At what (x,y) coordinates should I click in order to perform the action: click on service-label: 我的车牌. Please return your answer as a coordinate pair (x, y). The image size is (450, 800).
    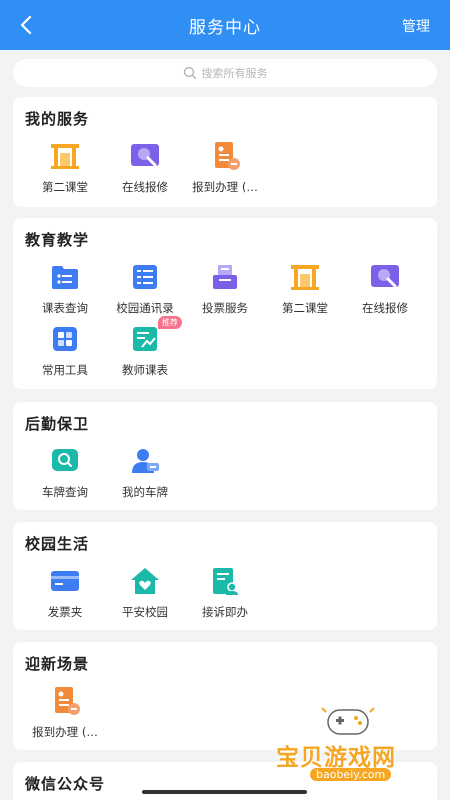
    Looking at the image, I should click on (145, 492).